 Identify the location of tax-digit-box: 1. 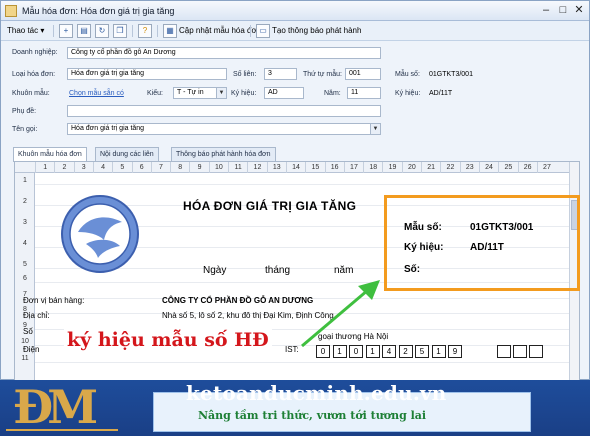
(438, 351).